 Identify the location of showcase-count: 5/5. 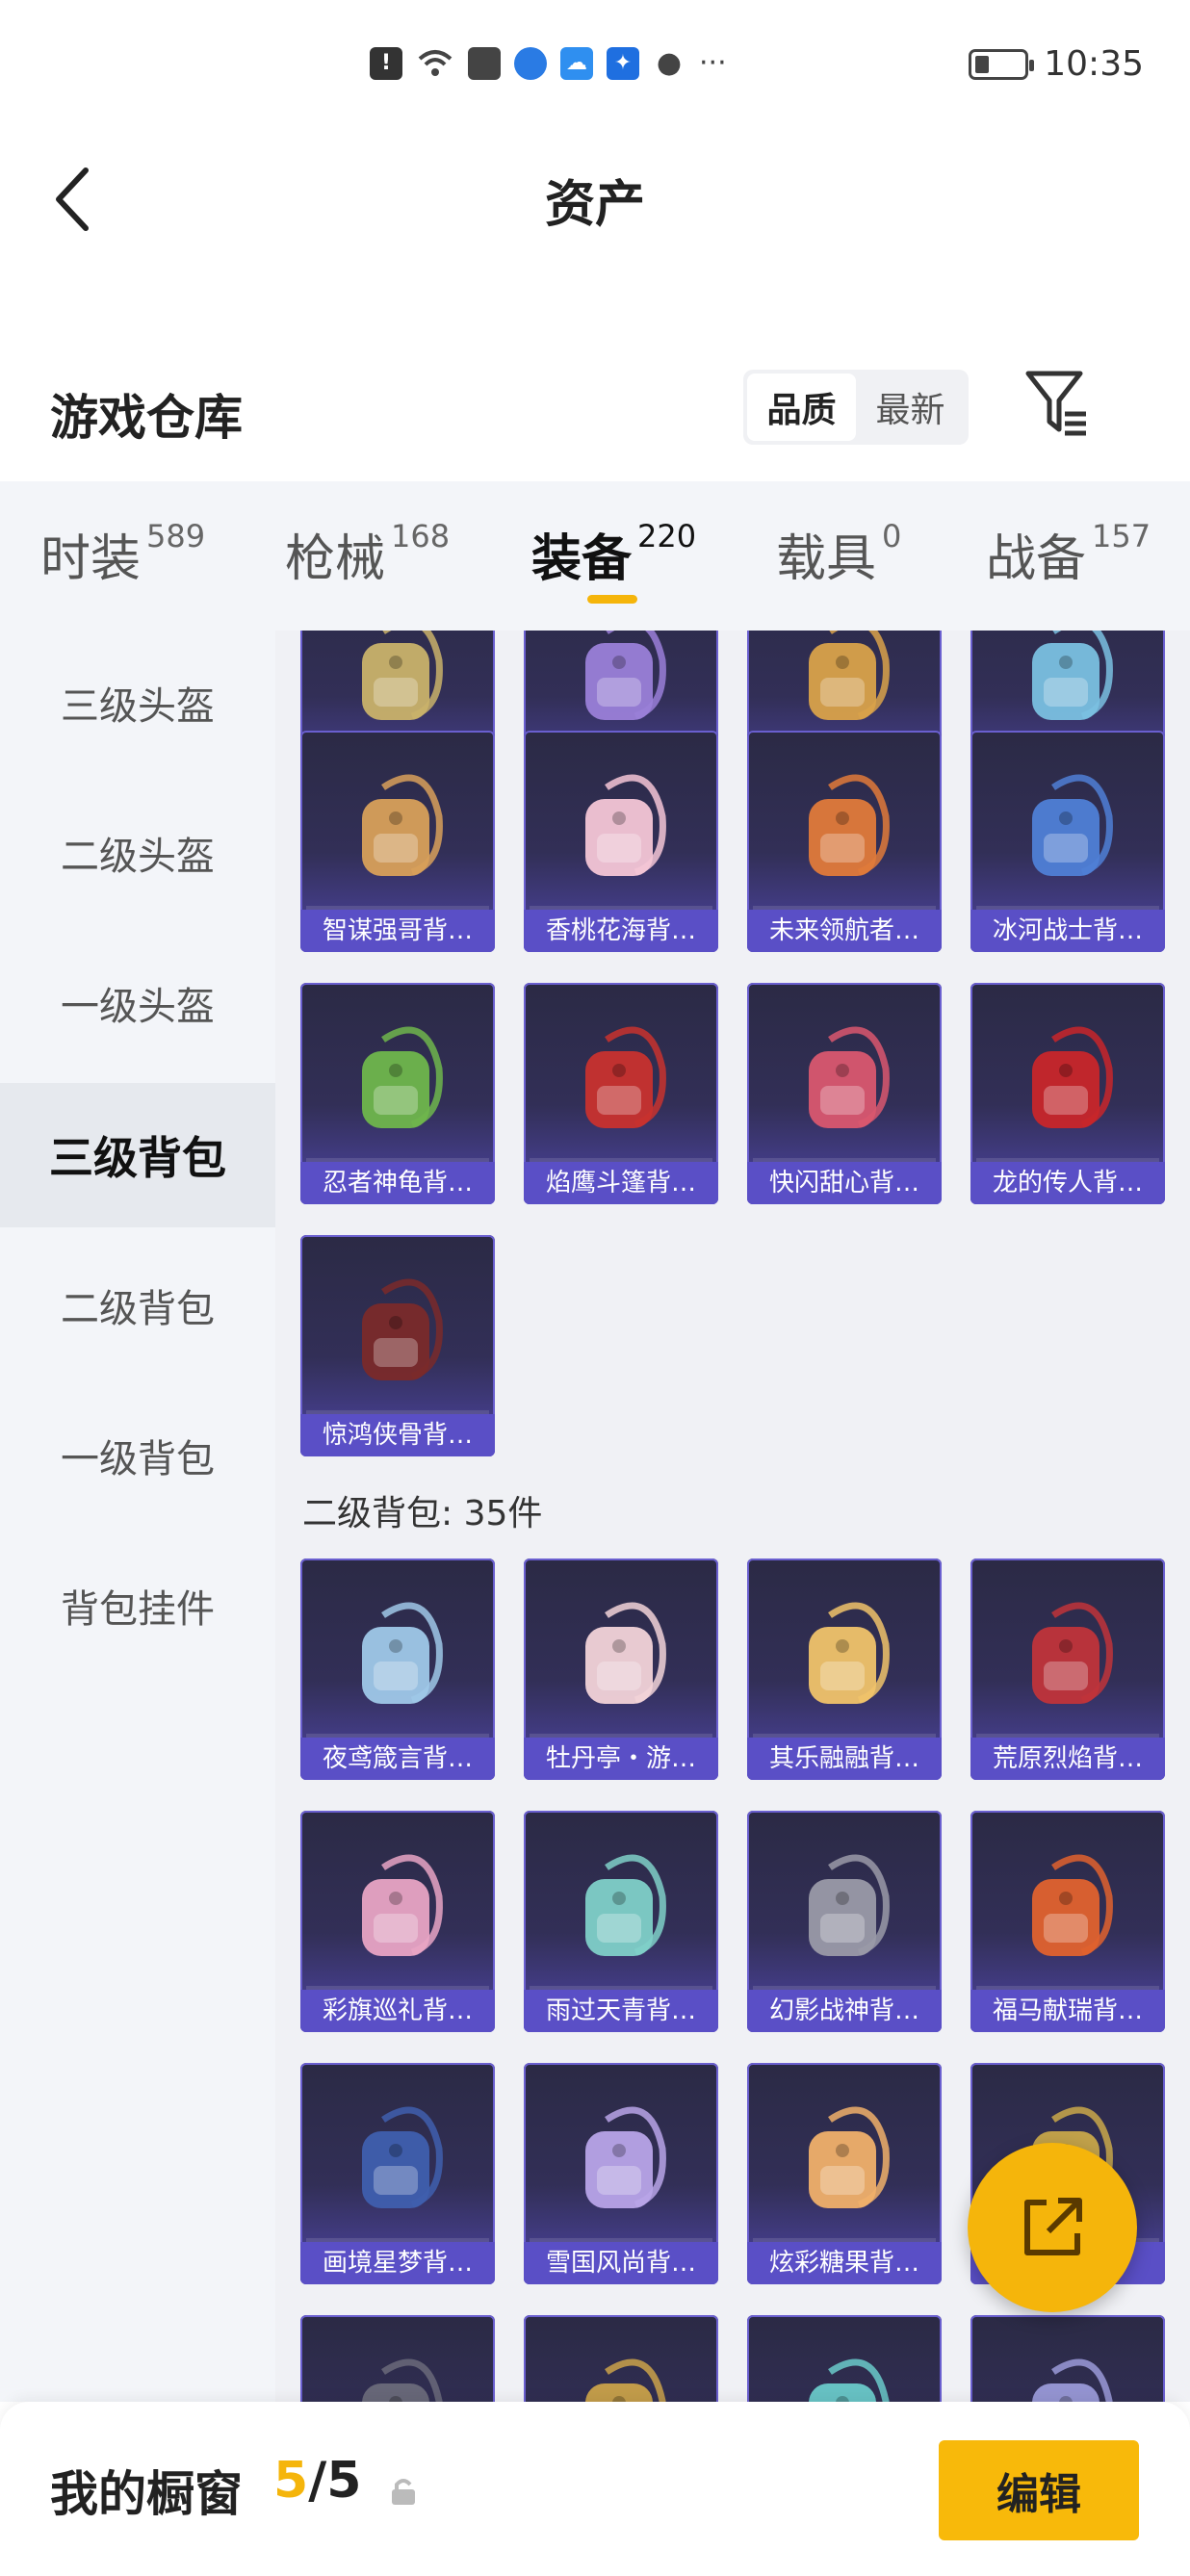
(317, 2481).